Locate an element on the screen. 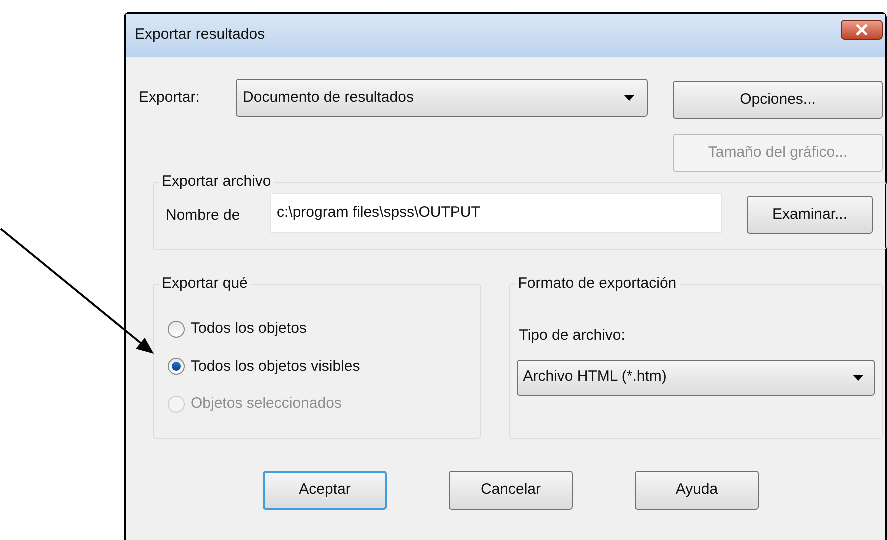 The height and width of the screenshot is (540, 887). file-name-field: c:\program files\spss\OUTPUT is located at coordinates (496, 213).